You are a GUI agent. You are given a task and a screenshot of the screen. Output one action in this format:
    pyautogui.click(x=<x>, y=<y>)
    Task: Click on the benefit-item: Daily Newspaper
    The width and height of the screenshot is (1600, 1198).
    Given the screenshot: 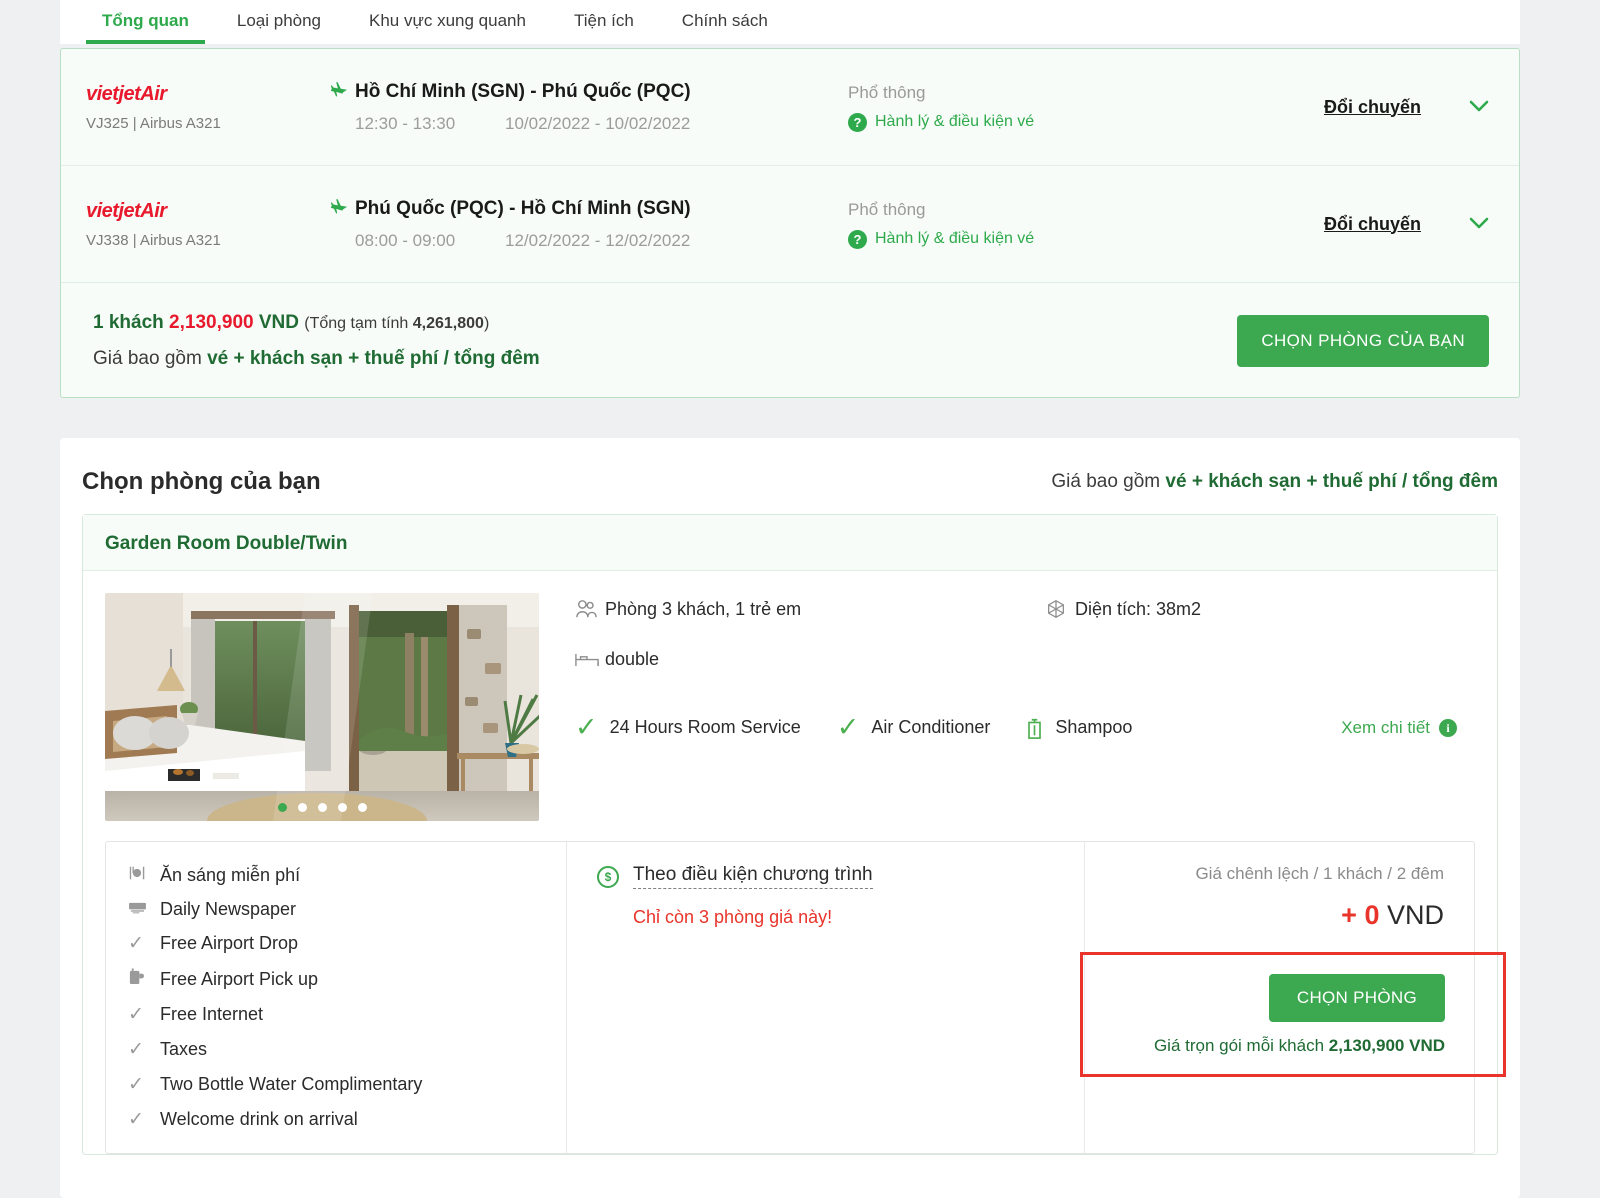 What is the action you would take?
    pyautogui.click(x=347, y=909)
    